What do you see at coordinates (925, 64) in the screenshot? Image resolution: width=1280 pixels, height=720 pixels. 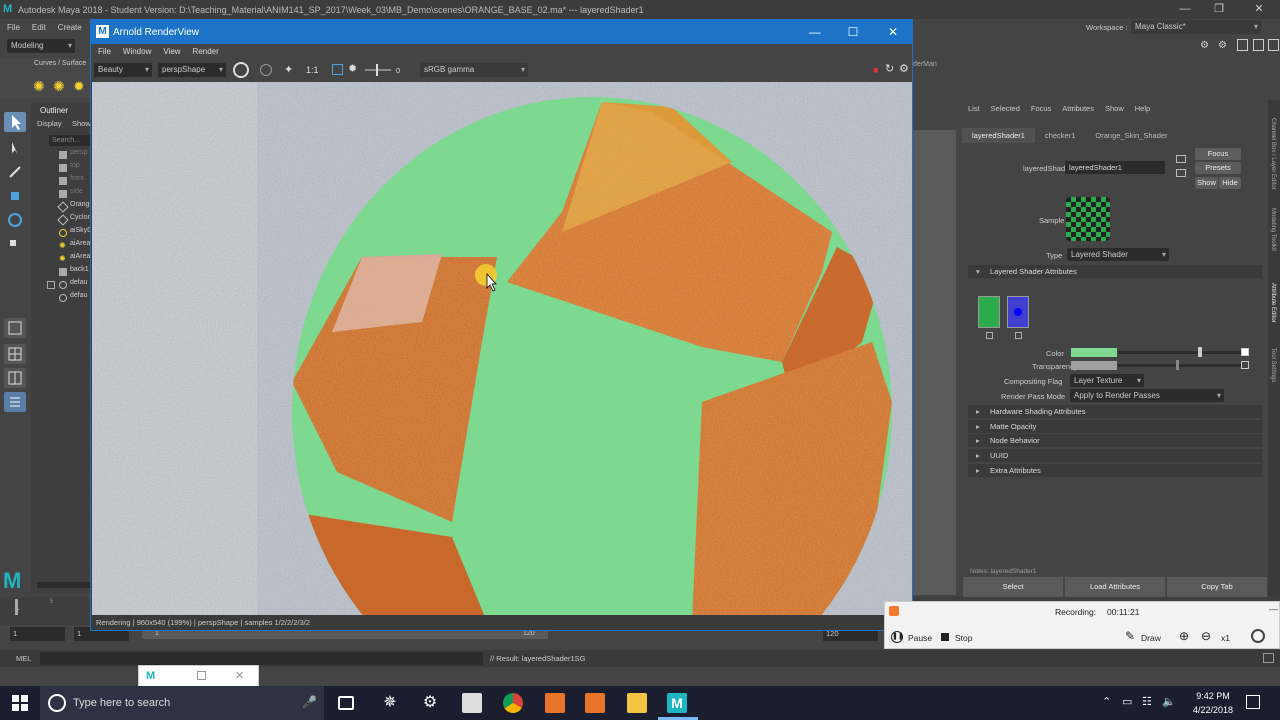 I see `viewport-menu-item: derMan` at bounding box center [925, 64].